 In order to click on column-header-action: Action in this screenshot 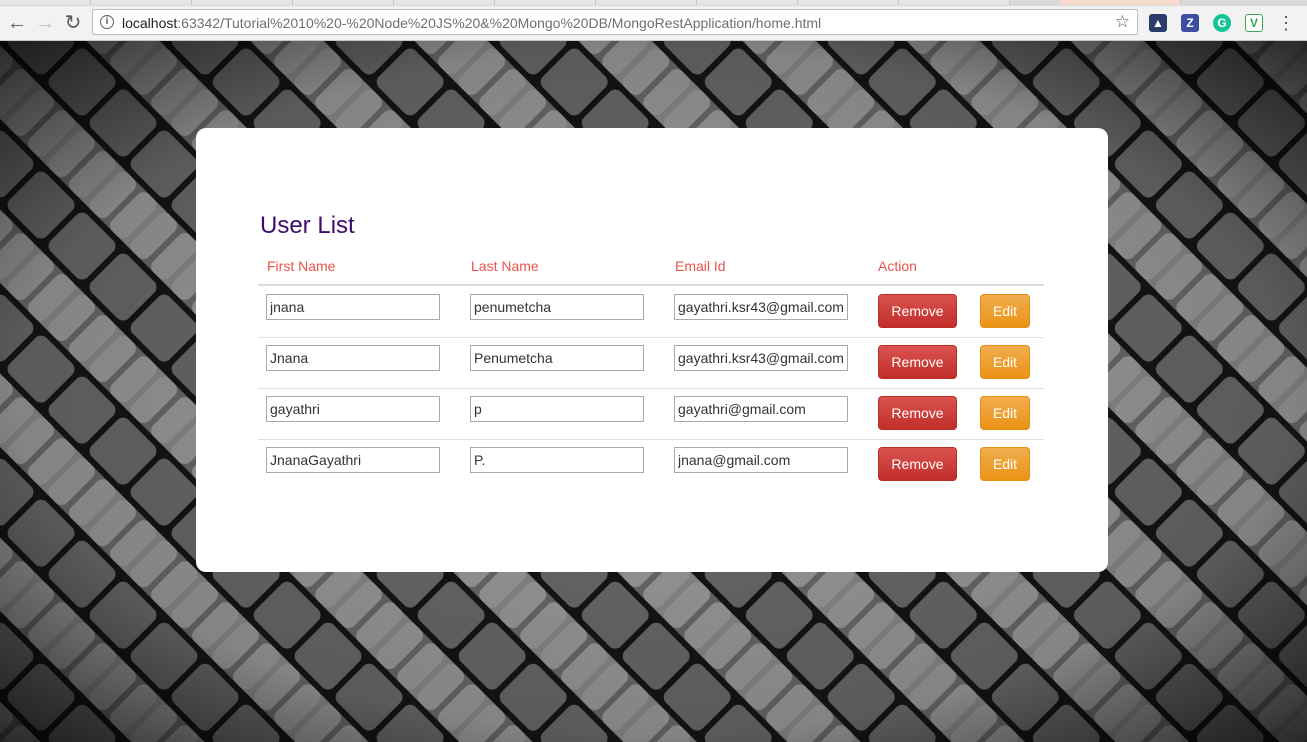, I will do `click(897, 266)`.